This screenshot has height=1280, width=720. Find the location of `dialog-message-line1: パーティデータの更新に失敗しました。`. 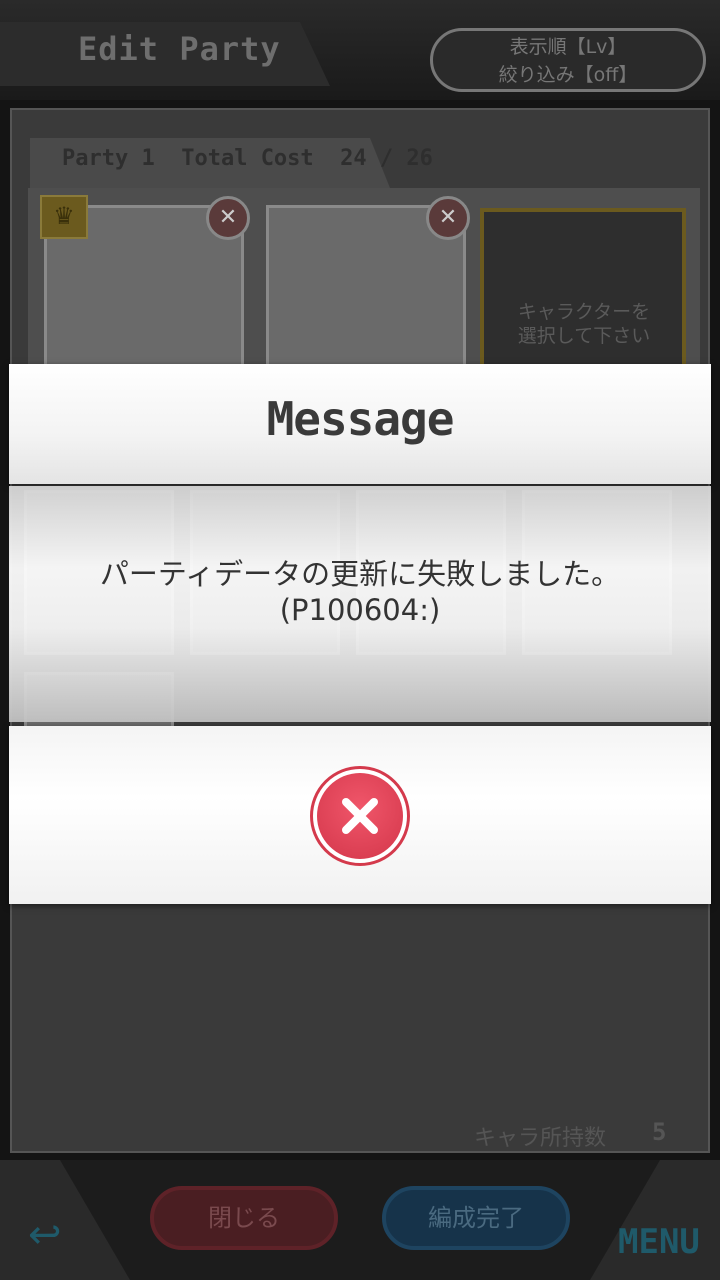

dialog-message-line1: パーティデータの更新に失敗しました。 is located at coordinates (360, 574).